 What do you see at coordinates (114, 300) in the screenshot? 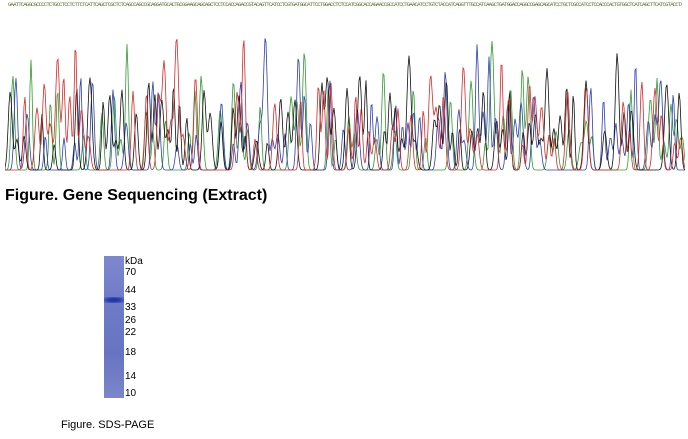
I see `protein-band` at bounding box center [114, 300].